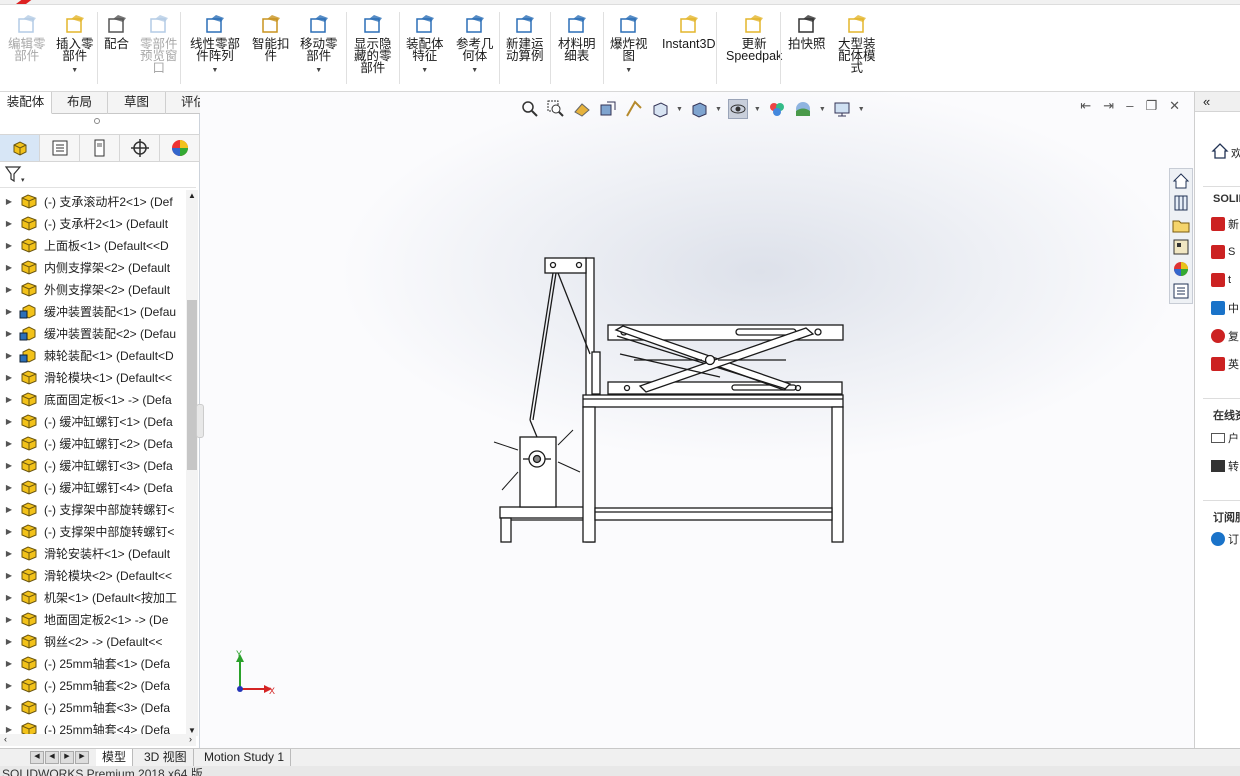 This screenshot has width=1240, height=776. I want to click on file-explorer-icon, so click(1181, 225).